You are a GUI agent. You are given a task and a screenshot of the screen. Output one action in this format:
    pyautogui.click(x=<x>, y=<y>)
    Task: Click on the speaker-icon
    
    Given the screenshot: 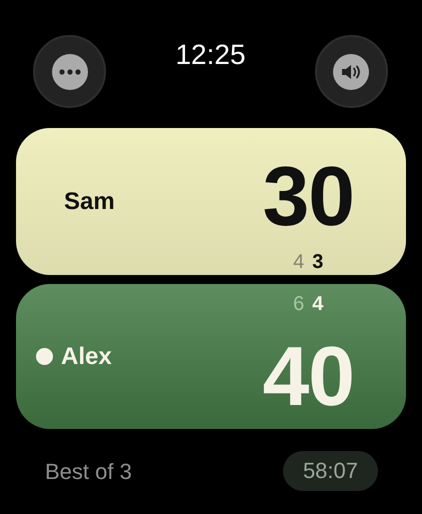 What is the action you would take?
    pyautogui.click(x=351, y=72)
    